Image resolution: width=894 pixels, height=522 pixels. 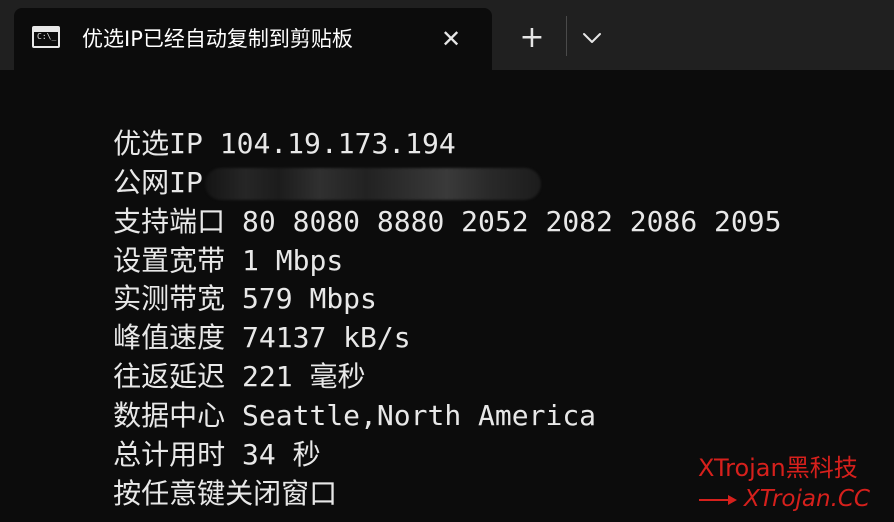 I want to click on titlebar-divider, so click(x=566, y=36).